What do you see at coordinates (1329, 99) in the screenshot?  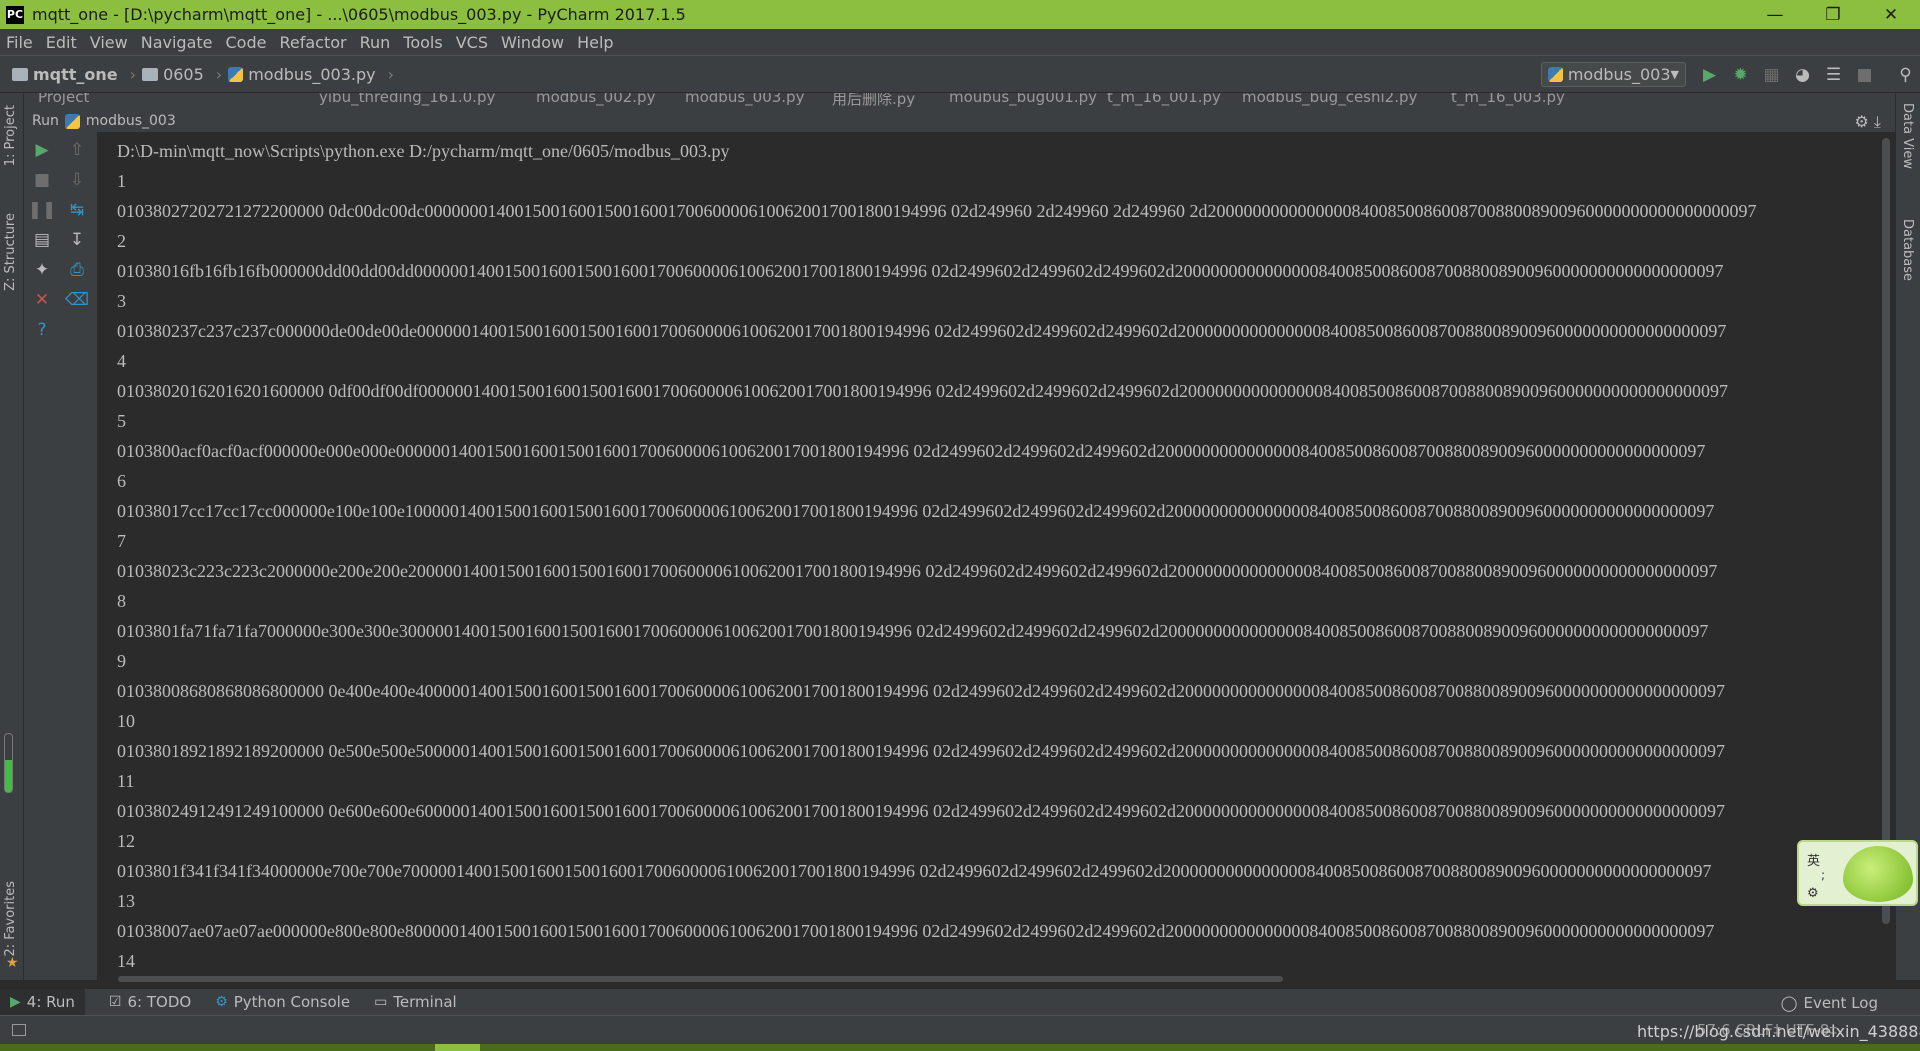 I see `tab-file: modbus_bug_ceshi2.py` at bounding box center [1329, 99].